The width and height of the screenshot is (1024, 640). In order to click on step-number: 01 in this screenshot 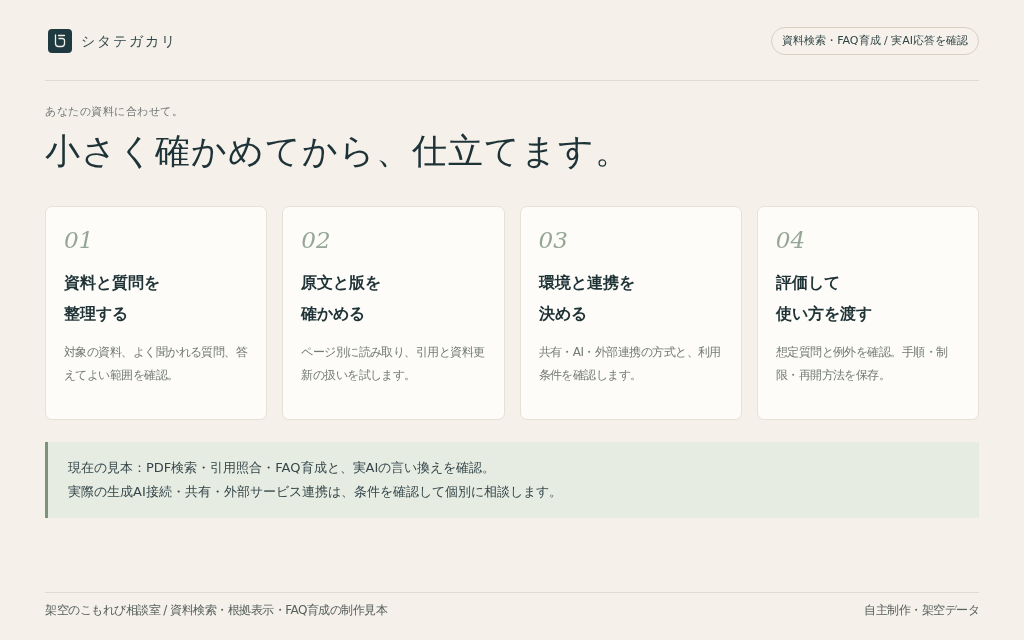, I will do `click(79, 241)`.